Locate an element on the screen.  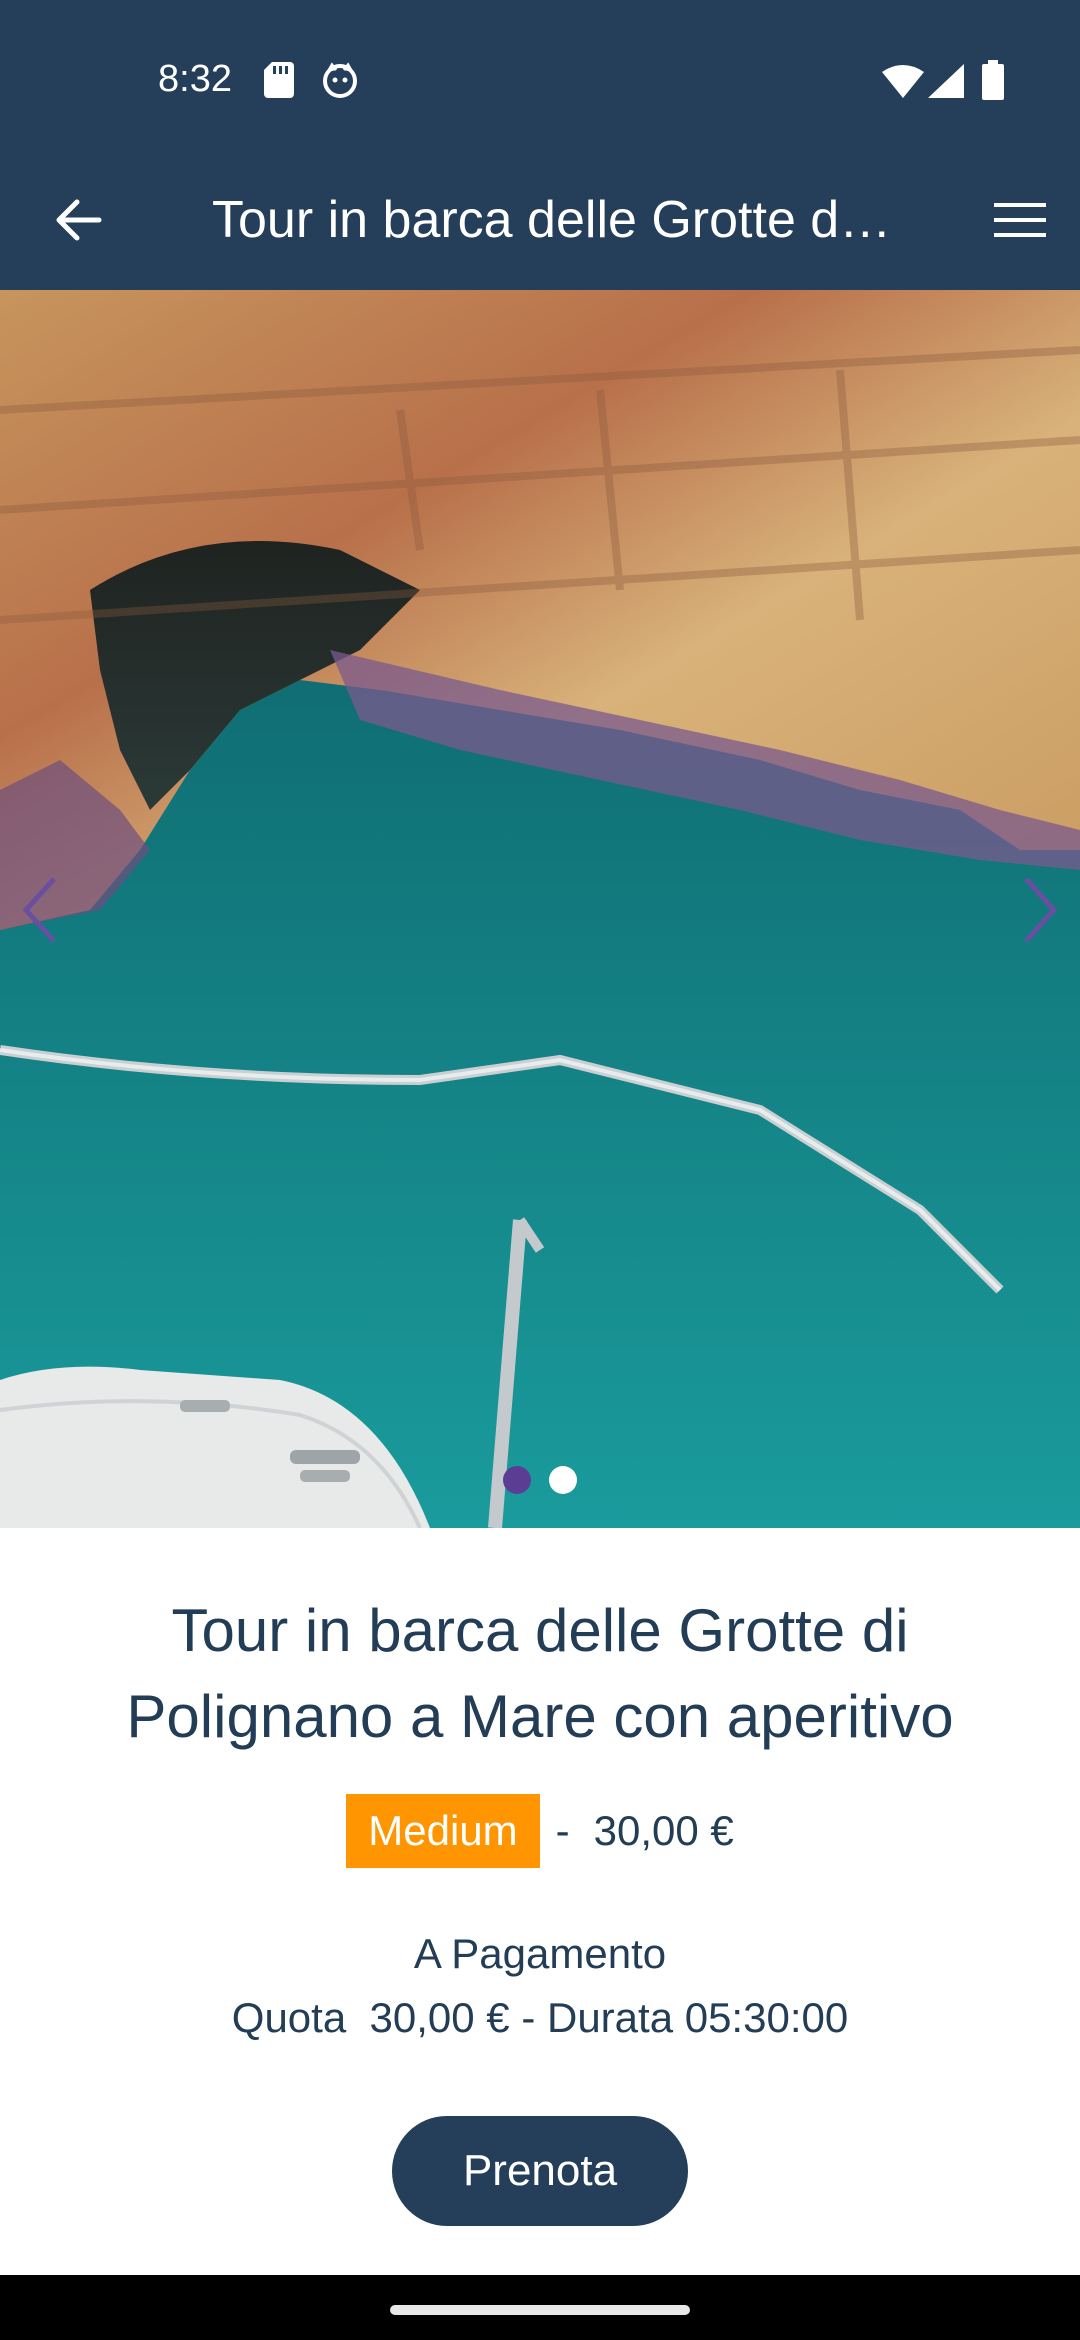
chevron-left-icon is located at coordinates (39, 910).